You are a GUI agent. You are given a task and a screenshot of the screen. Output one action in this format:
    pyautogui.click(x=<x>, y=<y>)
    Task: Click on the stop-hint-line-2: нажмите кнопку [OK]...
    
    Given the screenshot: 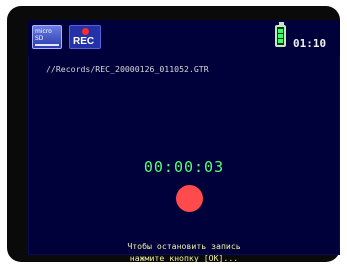 What is the action you would take?
    pyautogui.click(x=184, y=258)
    